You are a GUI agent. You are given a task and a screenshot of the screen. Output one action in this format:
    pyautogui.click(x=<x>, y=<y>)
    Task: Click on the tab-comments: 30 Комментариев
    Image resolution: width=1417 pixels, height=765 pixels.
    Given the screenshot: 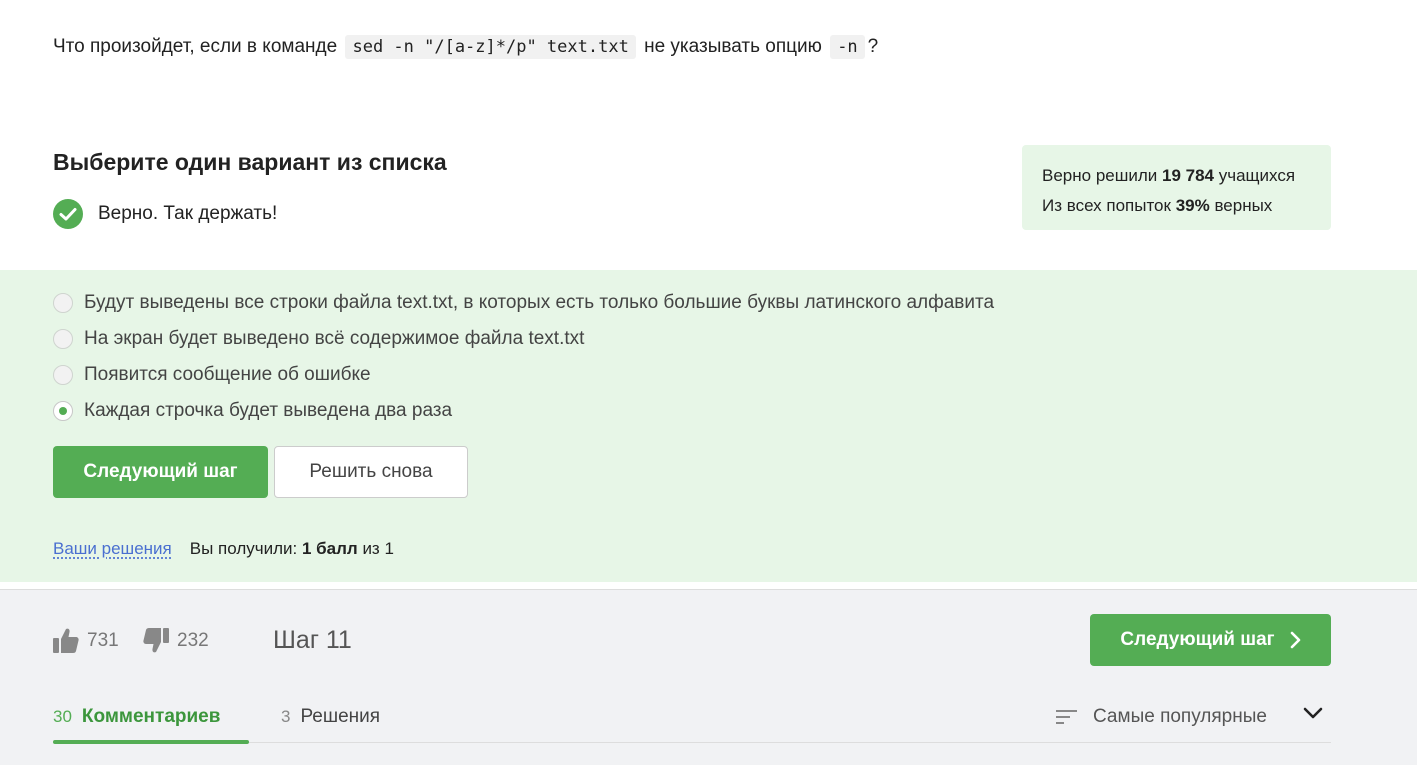 What is the action you would take?
    pyautogui.click(x=136, y=717)
    